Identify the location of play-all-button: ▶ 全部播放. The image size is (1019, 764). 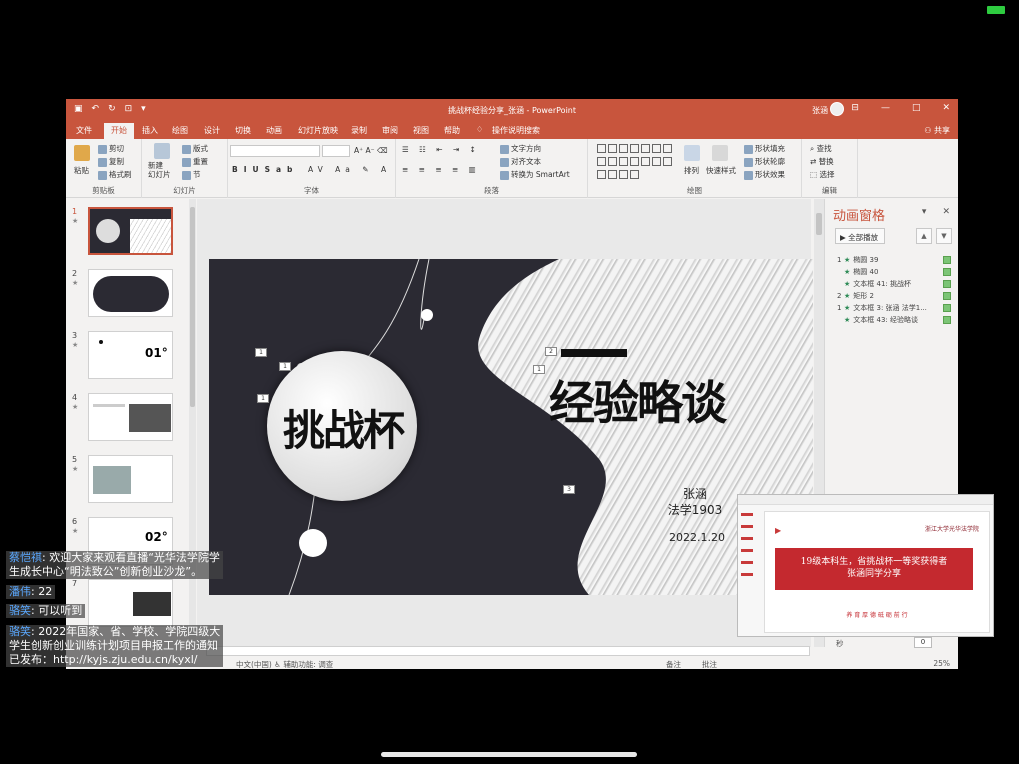
(860, 236).